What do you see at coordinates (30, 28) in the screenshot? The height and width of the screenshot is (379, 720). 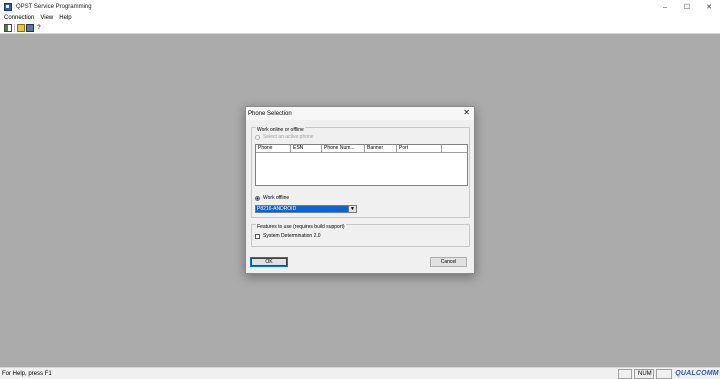 I see `save-icon` at bounding box center [30, 28].